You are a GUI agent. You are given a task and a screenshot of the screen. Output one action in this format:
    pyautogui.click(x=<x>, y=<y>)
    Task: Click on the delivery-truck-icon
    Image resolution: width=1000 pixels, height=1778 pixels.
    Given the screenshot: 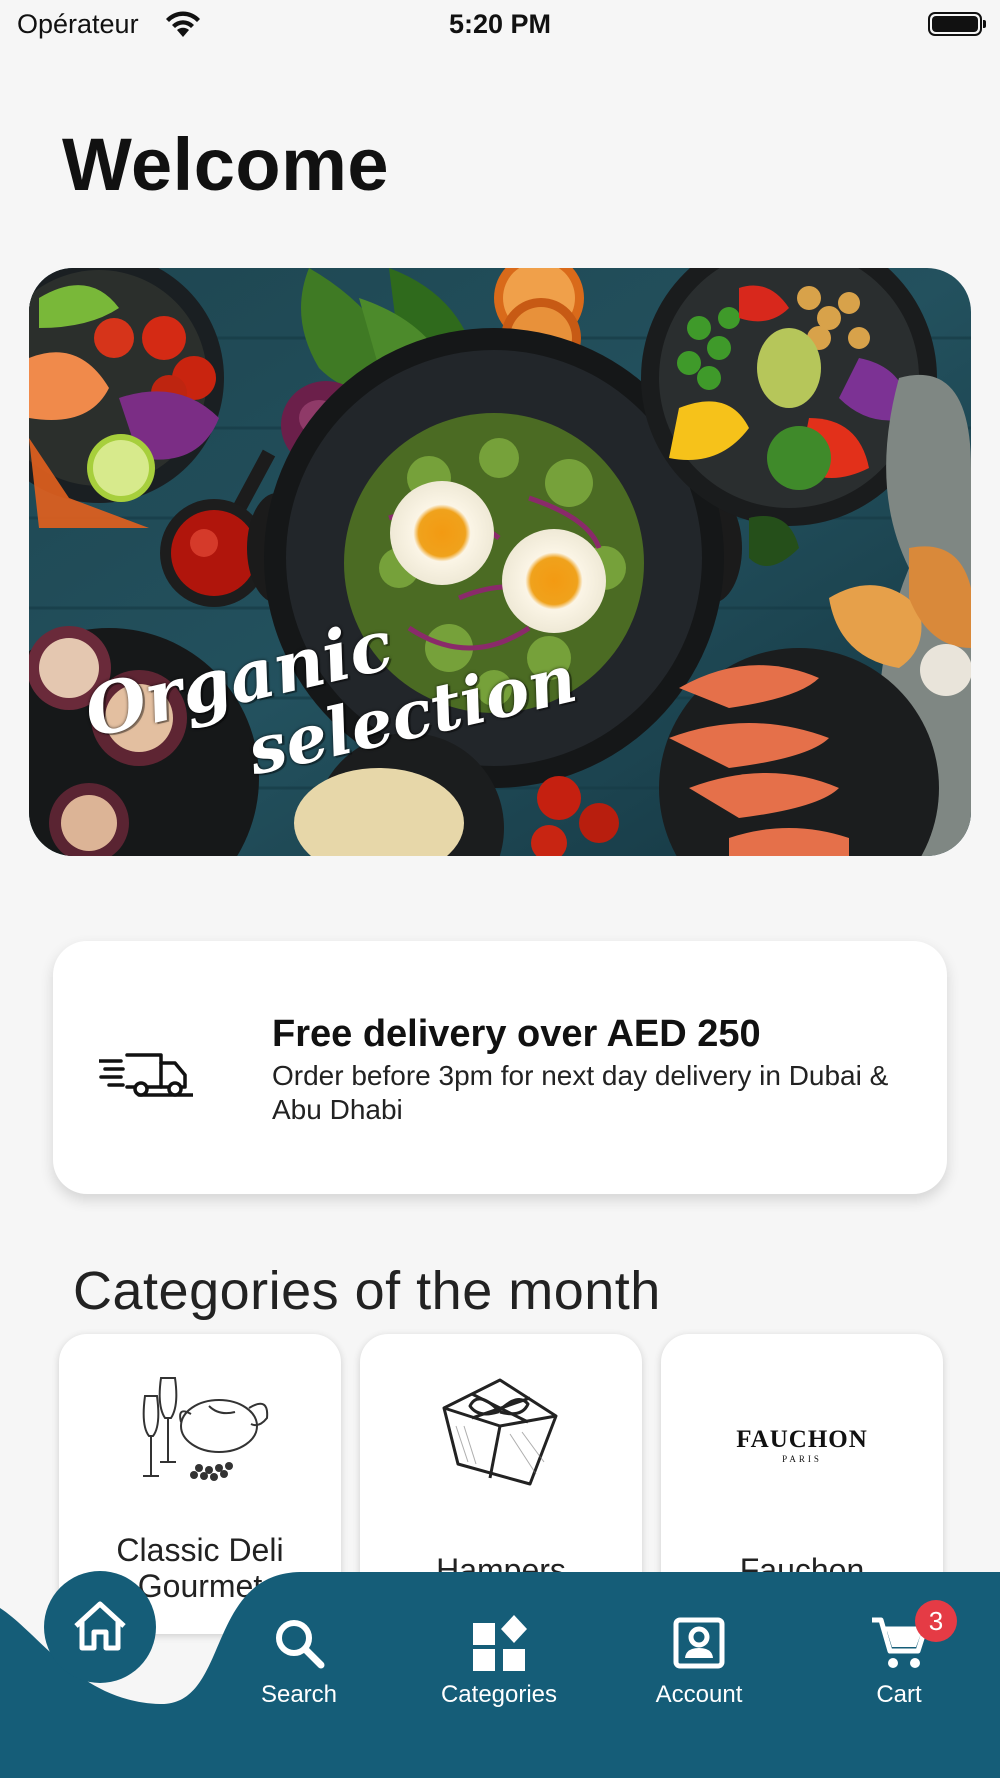 What is the action you would take?
    pyautogui.click(x=146, y=1076)
    